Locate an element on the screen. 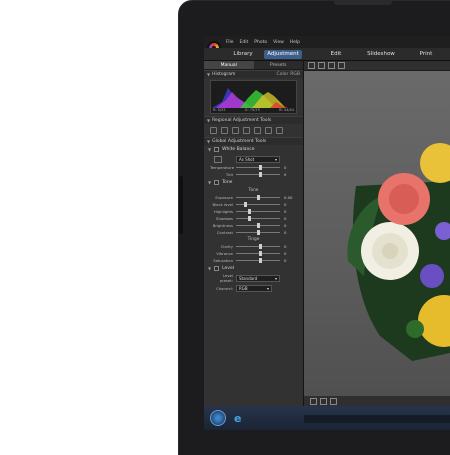 The width and height of the screenshot is (450, 455). tab-presets: Presets is located at coordinates (279, 65).